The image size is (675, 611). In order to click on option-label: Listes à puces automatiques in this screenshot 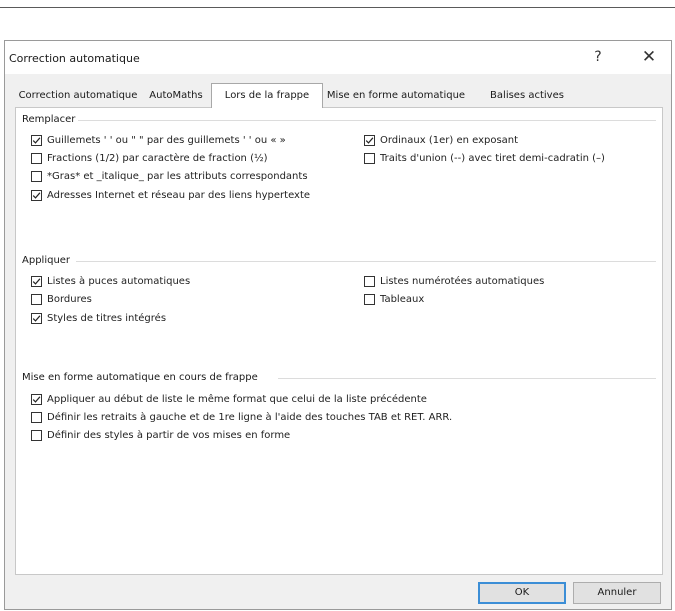, I will do `click(119, 281)`.